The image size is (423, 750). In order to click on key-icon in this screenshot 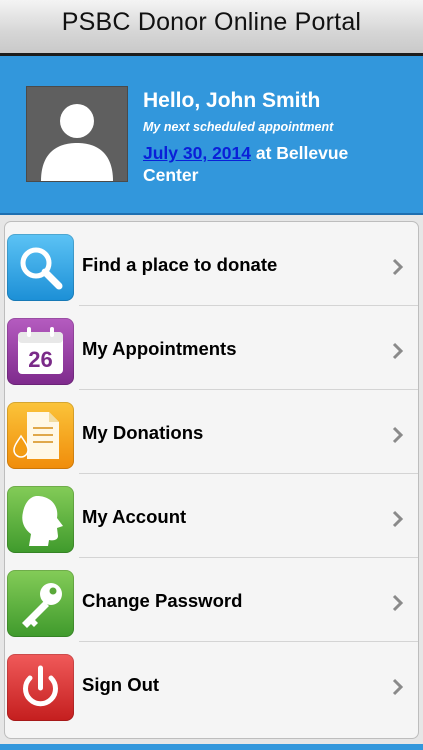, I will do `click(40, 603)`.